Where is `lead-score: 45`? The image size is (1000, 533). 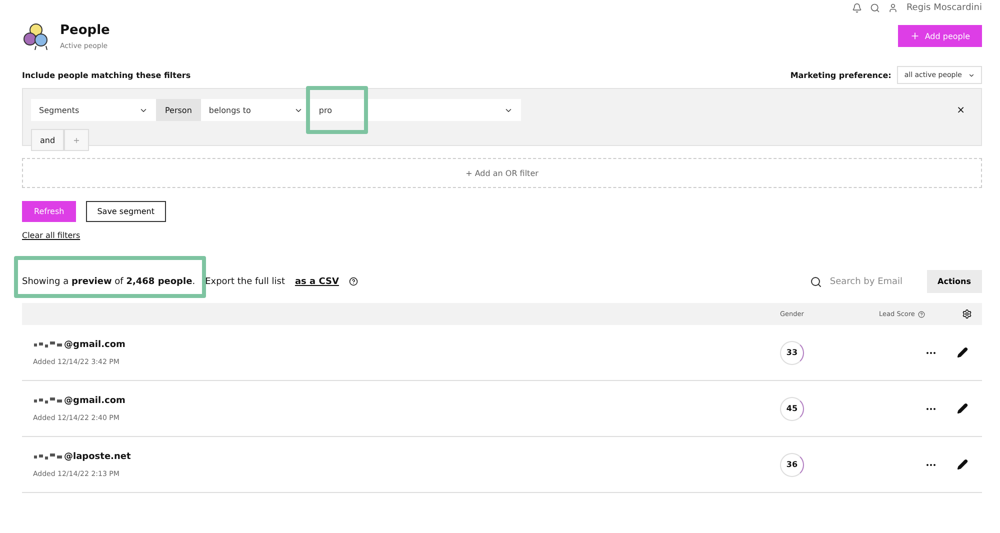
lead-score: 45 is located at coordinates (792, 408).